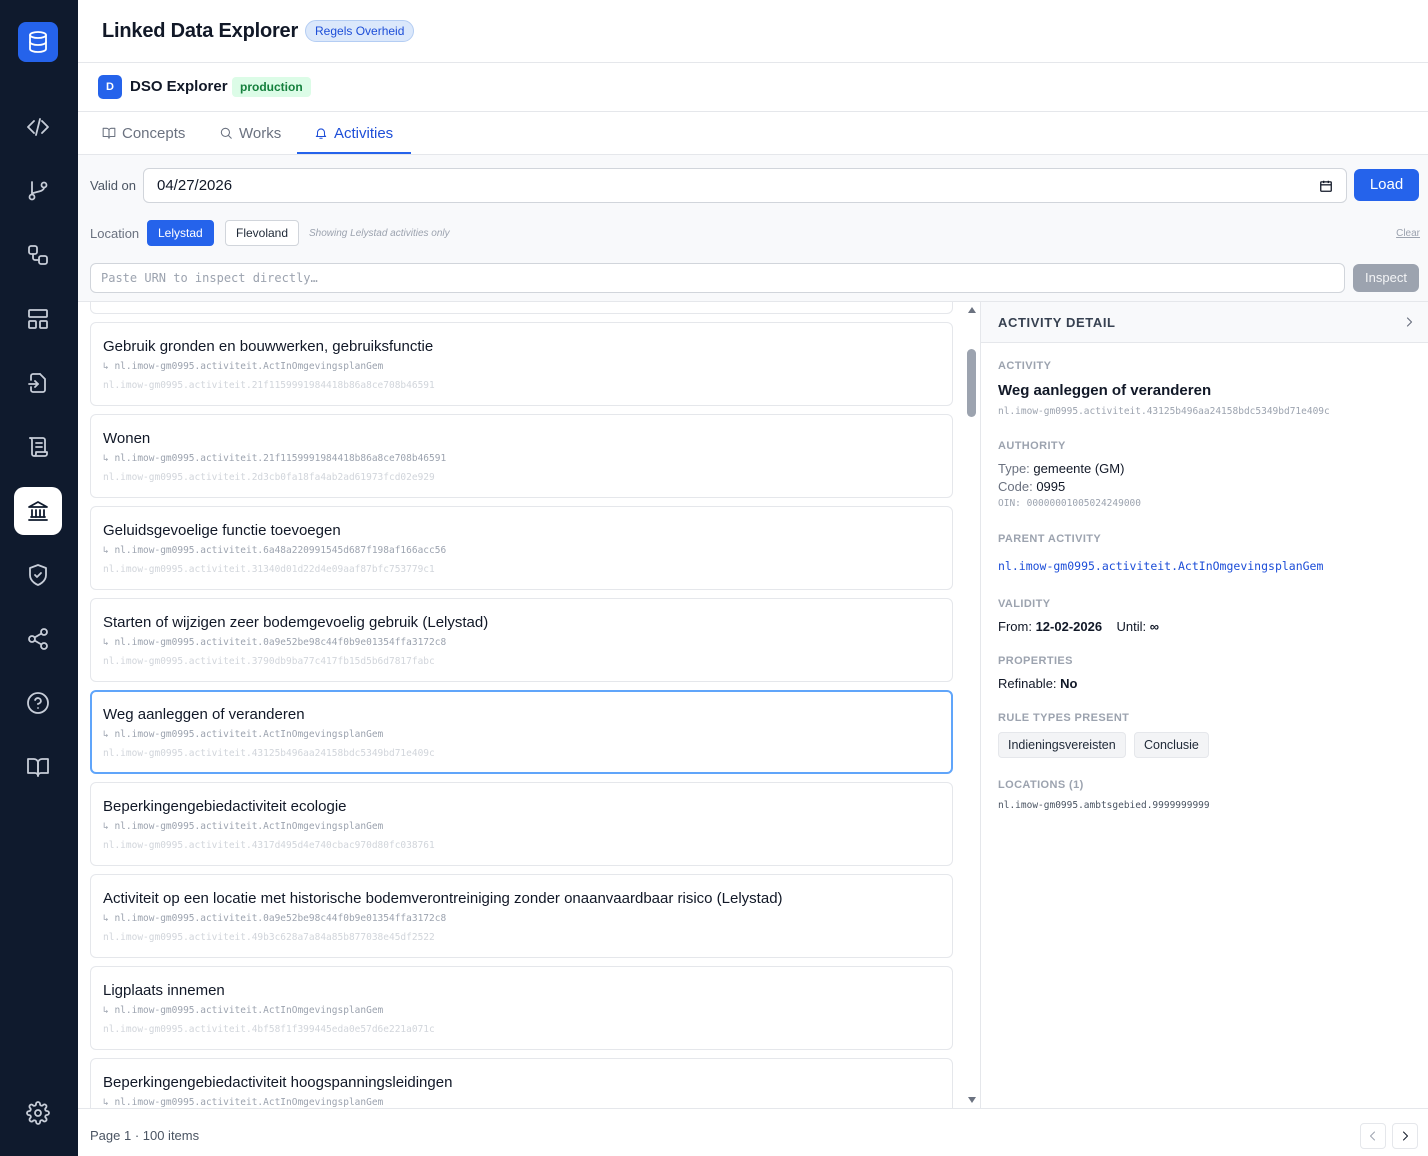  I want to click on rule-types-section-label: RULE TYPES PRESENT, so click(1064, 718).